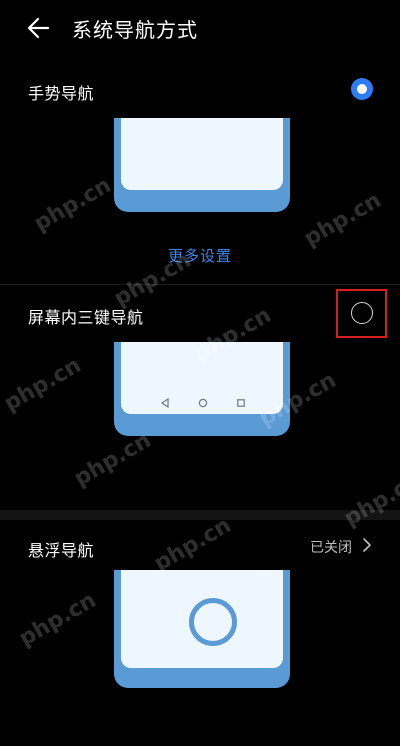 Image resolution: width=400 pixels, height=746 pixels. What do you see at coordinates (213, 622) in the screenshot?
I see `floating-button-icon` at bounding box center [213, 622].